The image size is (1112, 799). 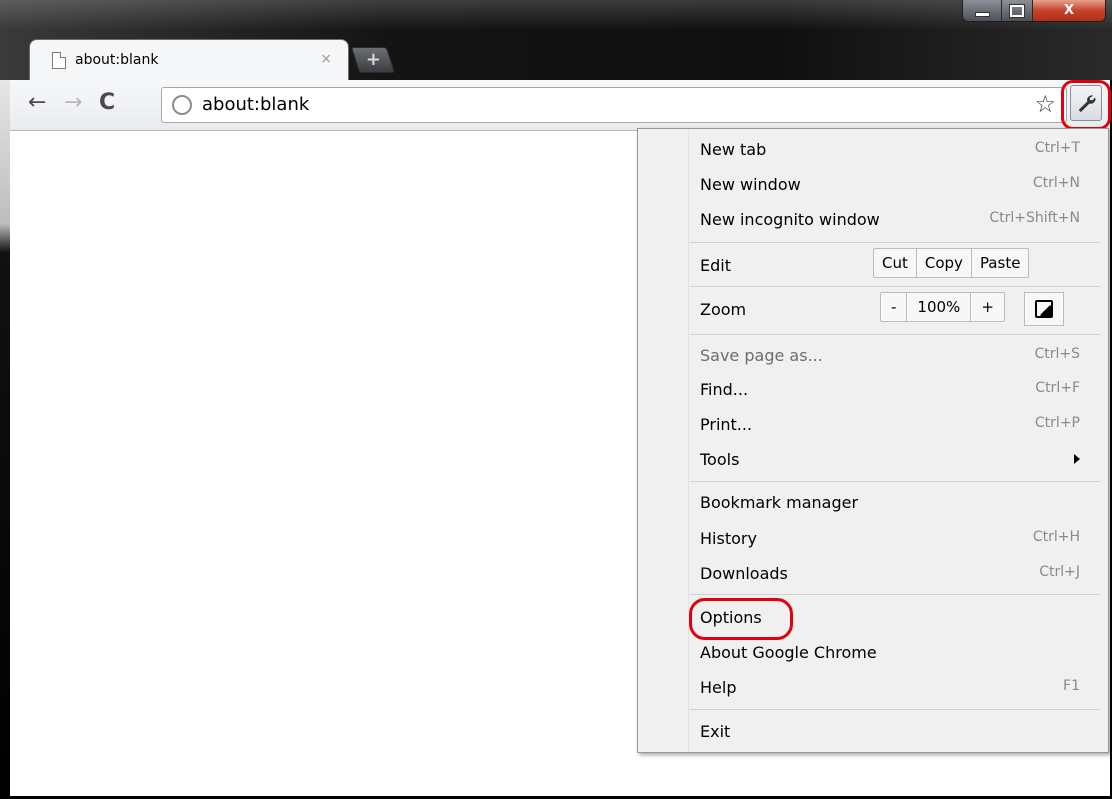 What do you see at coordinates (890, 459) in the screenshot?
I see `menu-item-tools: Tools` at bounding box center [890, 459].